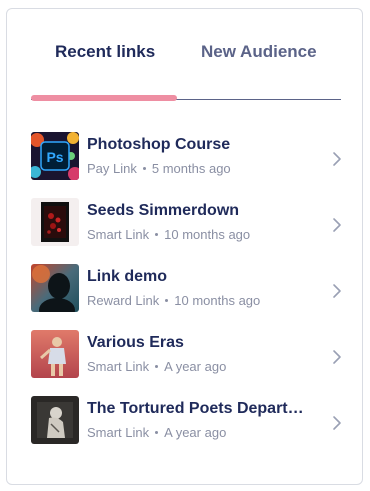  Describe the element at coordinates (55, 354) in the screenshot. I see `performer-thumbnail` at that location.